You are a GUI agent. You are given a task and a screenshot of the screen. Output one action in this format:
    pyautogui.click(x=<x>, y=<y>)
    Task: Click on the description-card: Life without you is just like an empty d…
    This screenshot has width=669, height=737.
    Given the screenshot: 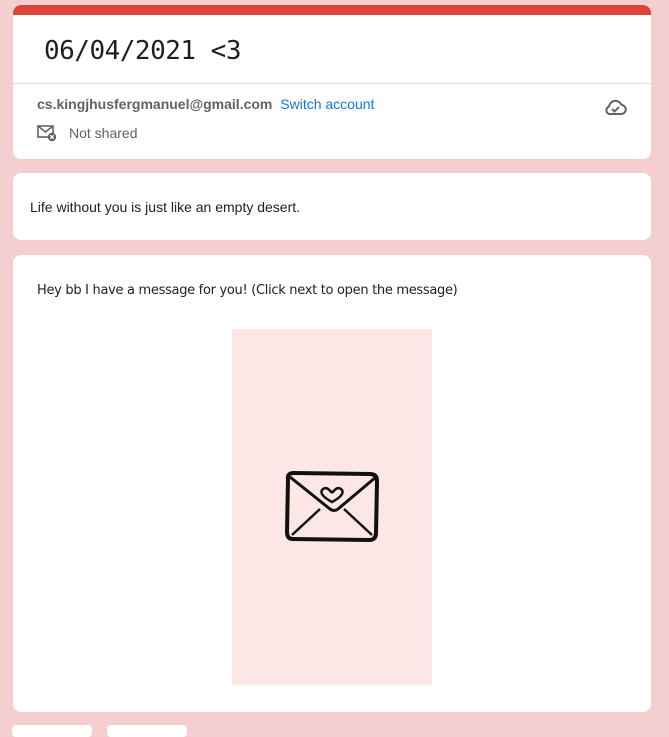 What is the action you would take?
    pyautogui.click(x=332, y=206)
    